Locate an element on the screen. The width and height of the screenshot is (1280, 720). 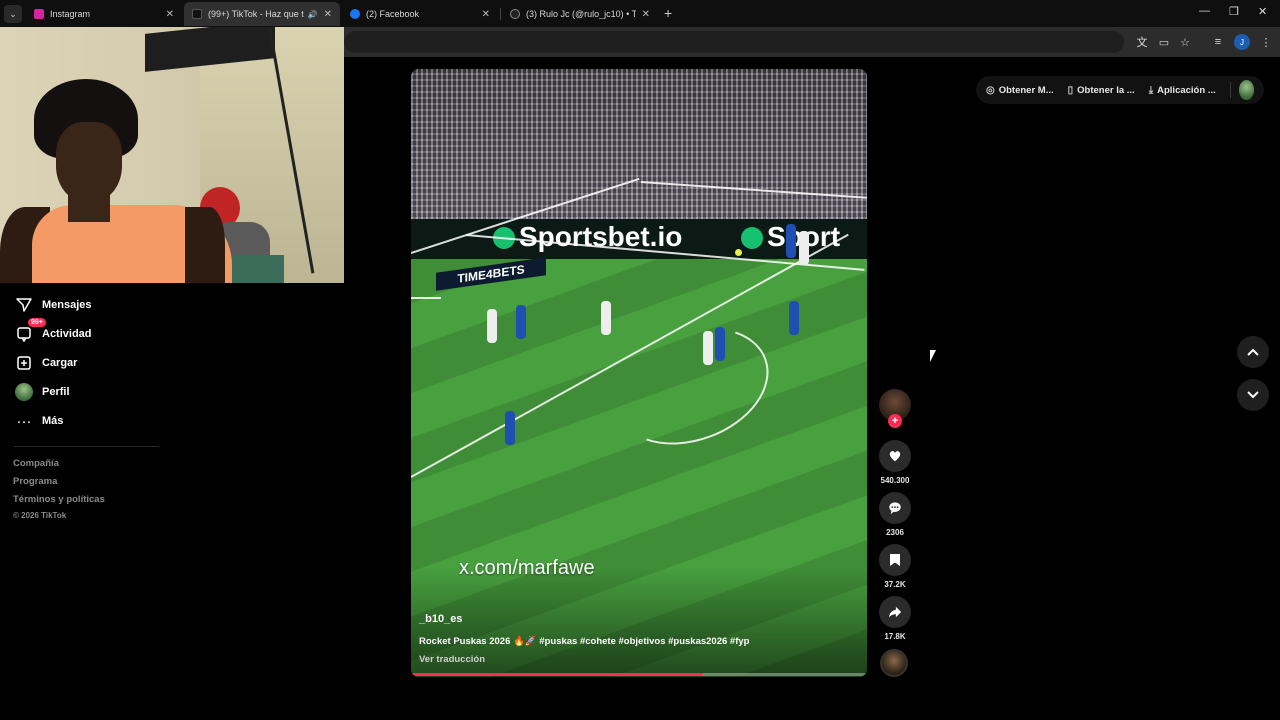
activity-icon is located at coordinates (24, 334).